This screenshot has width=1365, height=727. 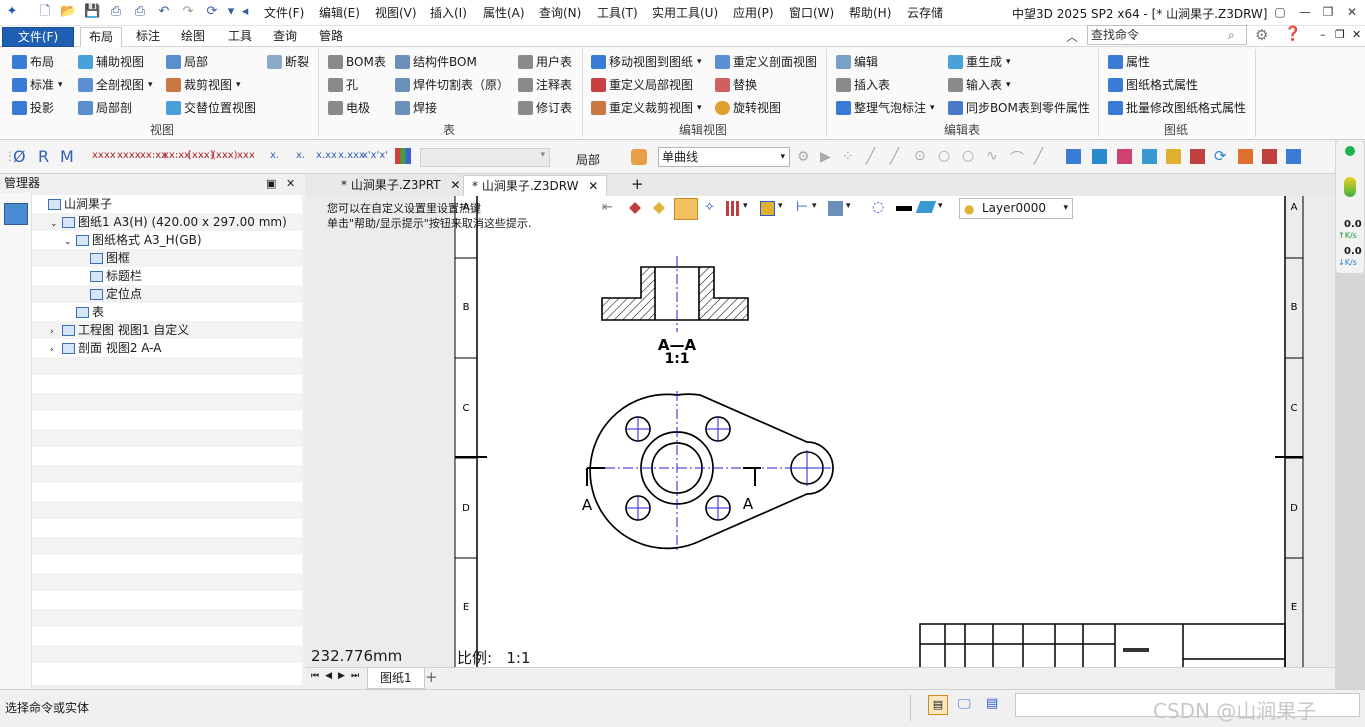 What do you see at coordinates (16, 214) in the screenshot?
I see `tree-panel-icon` at bounding box center [16, 214].